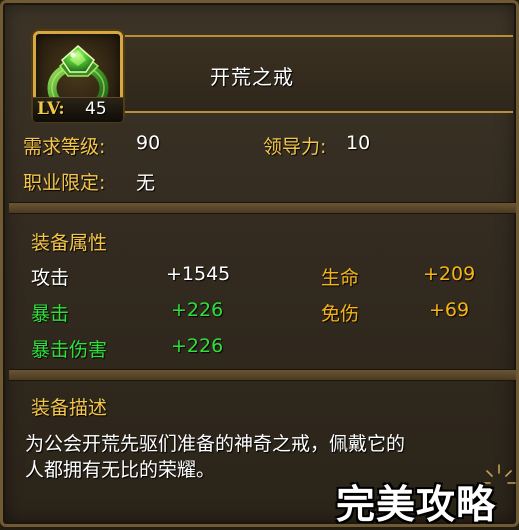 The image size is (519, 530). Describe the element at coordinates (197, 310) in the screenshot. I see `crit-value: +226` at that location.